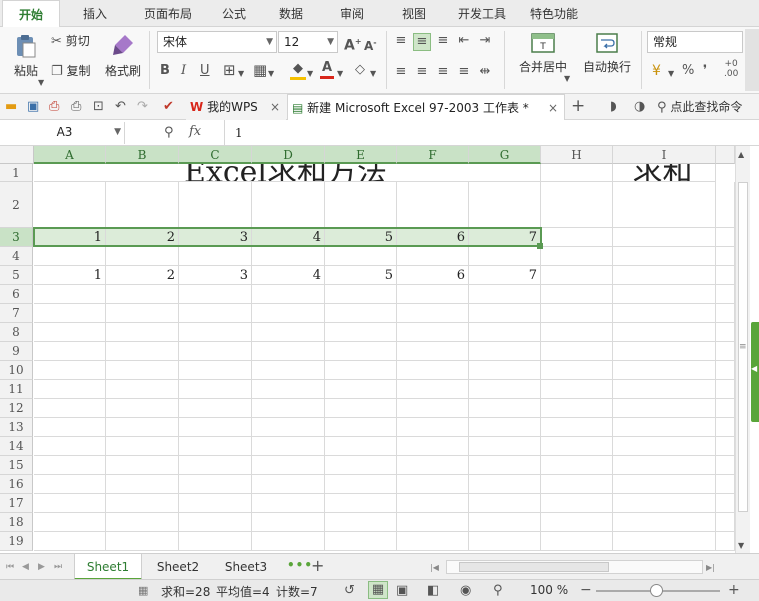 This screenshot has width=759, height=601. What do you see at coordinates (287, 173) in the screenshot?
I see `cell-title-merged: Excel求和方法` at bounding box center [287, 173].